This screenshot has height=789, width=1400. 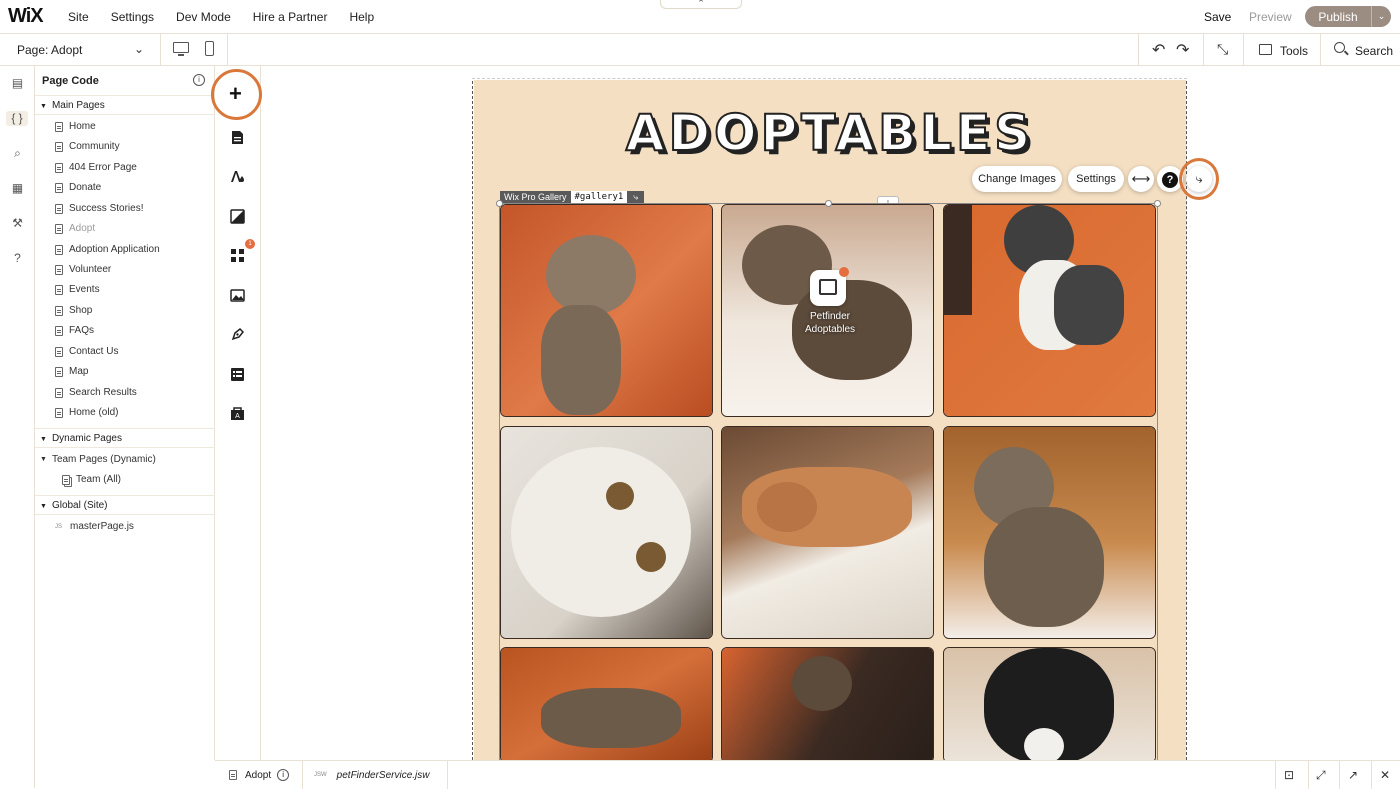 What do you see at coordinates (17, 223) in the screenshot?
I see `wrench-icon: ⚒` at bounding box center [17, 223].